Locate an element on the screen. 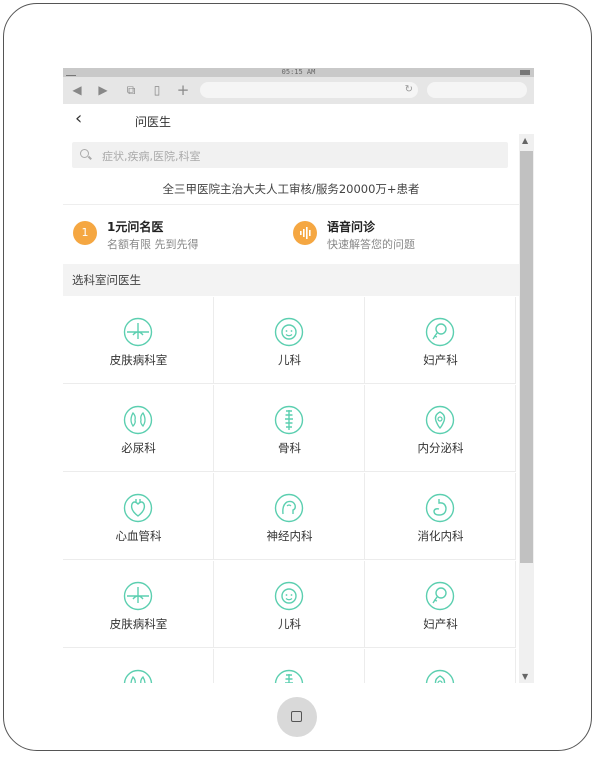  page-title: 问医生 is located at coordinates (153, 122).